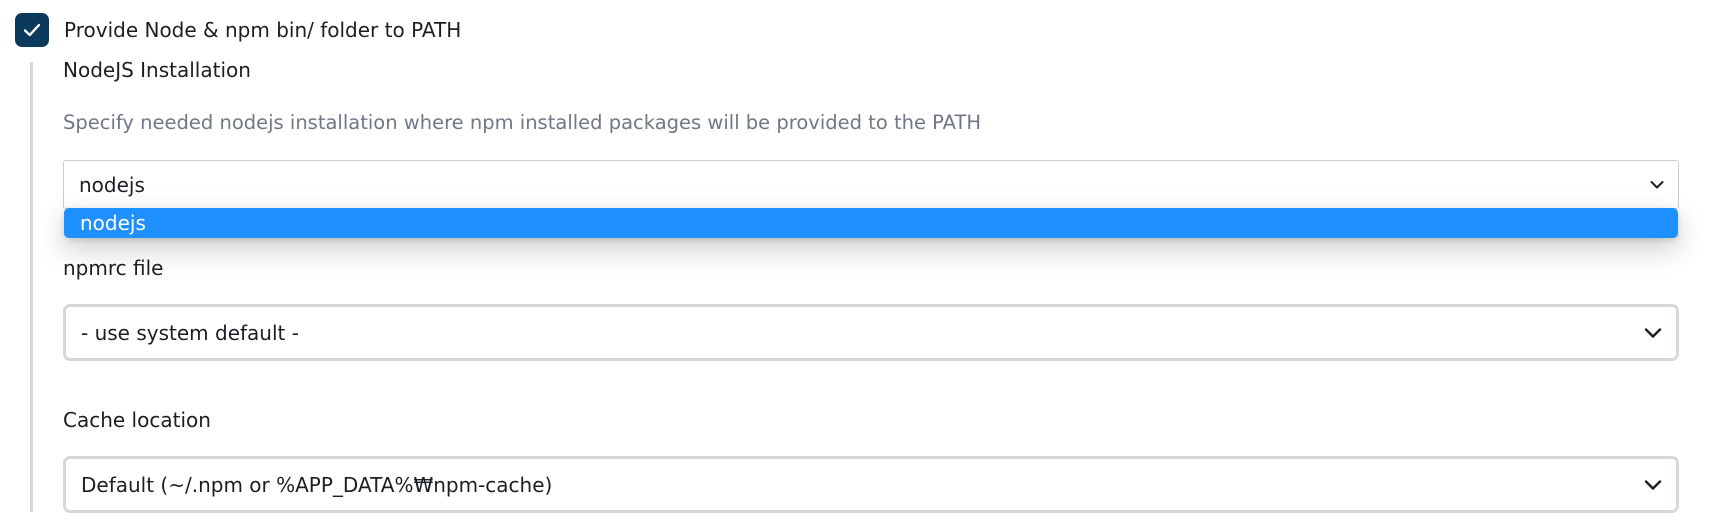  What do you see at coordinates (113, 268) in the screenshot?
I see `npmrc-file-label: npmrc file` at bounding box center [113, 268].